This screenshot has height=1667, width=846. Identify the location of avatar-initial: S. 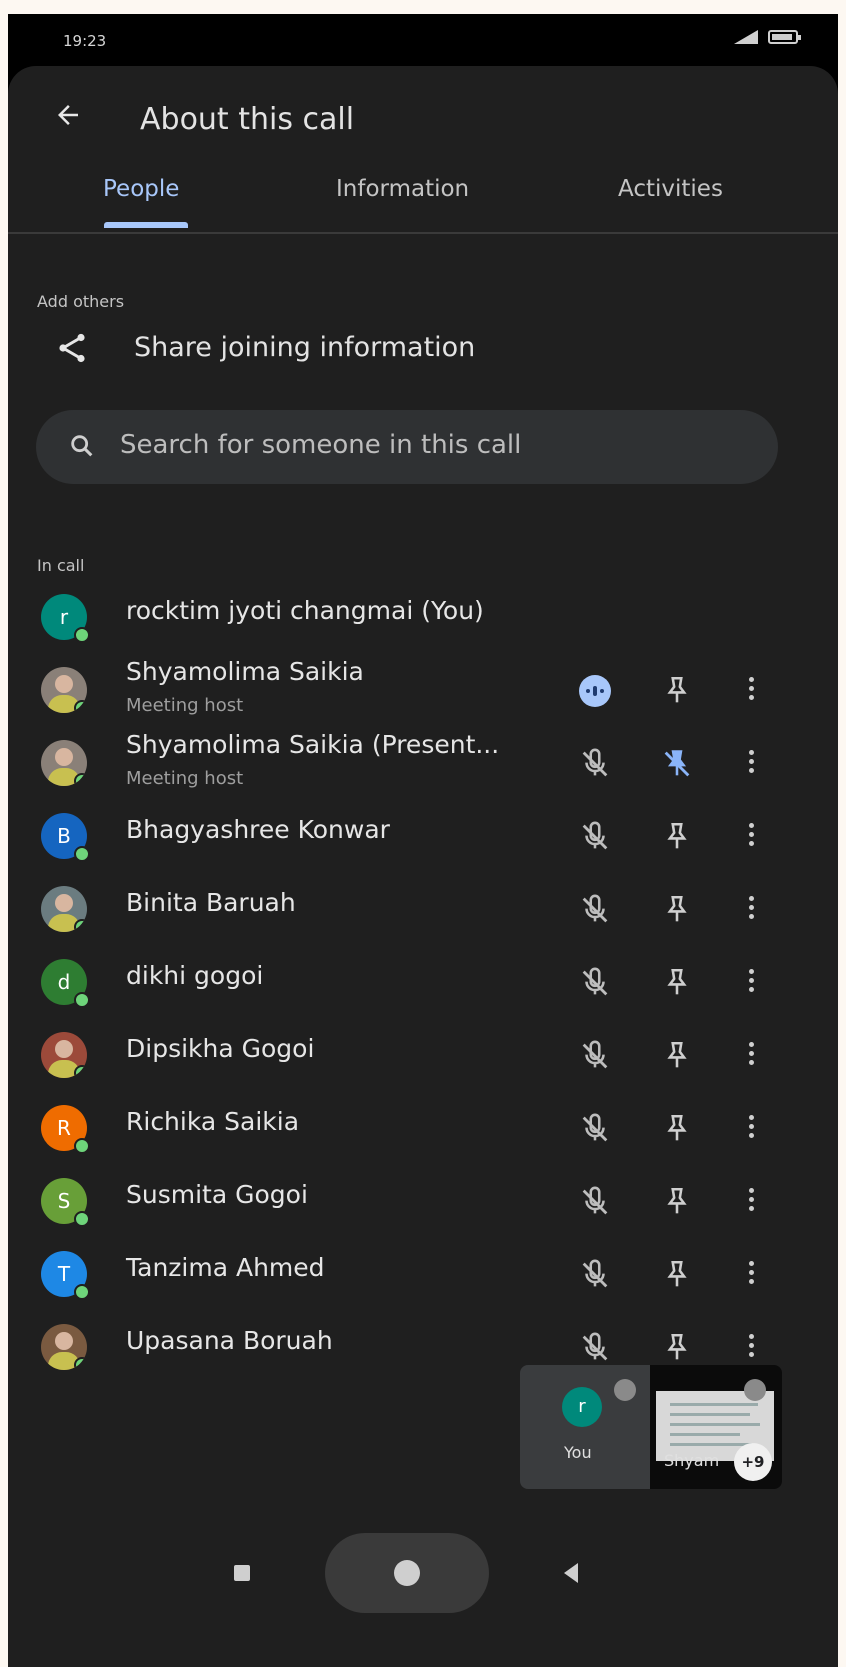
(64, 1201).